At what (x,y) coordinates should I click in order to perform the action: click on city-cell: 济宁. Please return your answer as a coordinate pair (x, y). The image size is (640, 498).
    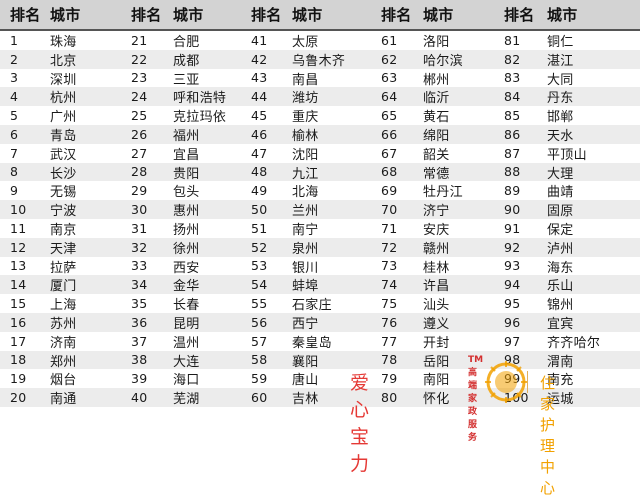
    Looking at the image, I should click on (436, 212).